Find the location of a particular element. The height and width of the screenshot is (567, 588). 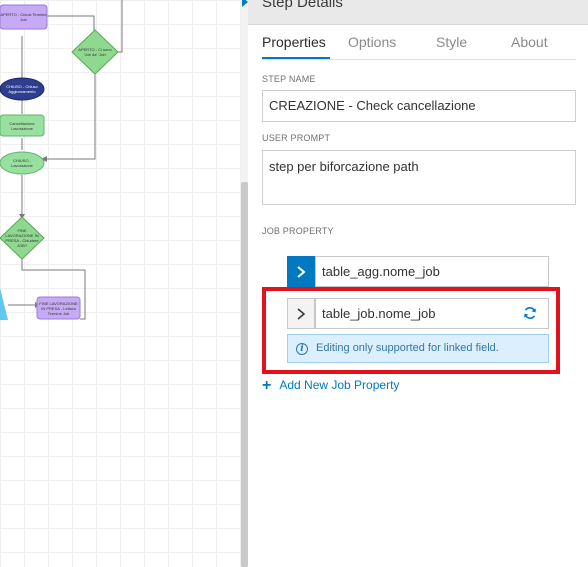

job-property-row: table_job.nome_job is located at coordinates (418, 313).